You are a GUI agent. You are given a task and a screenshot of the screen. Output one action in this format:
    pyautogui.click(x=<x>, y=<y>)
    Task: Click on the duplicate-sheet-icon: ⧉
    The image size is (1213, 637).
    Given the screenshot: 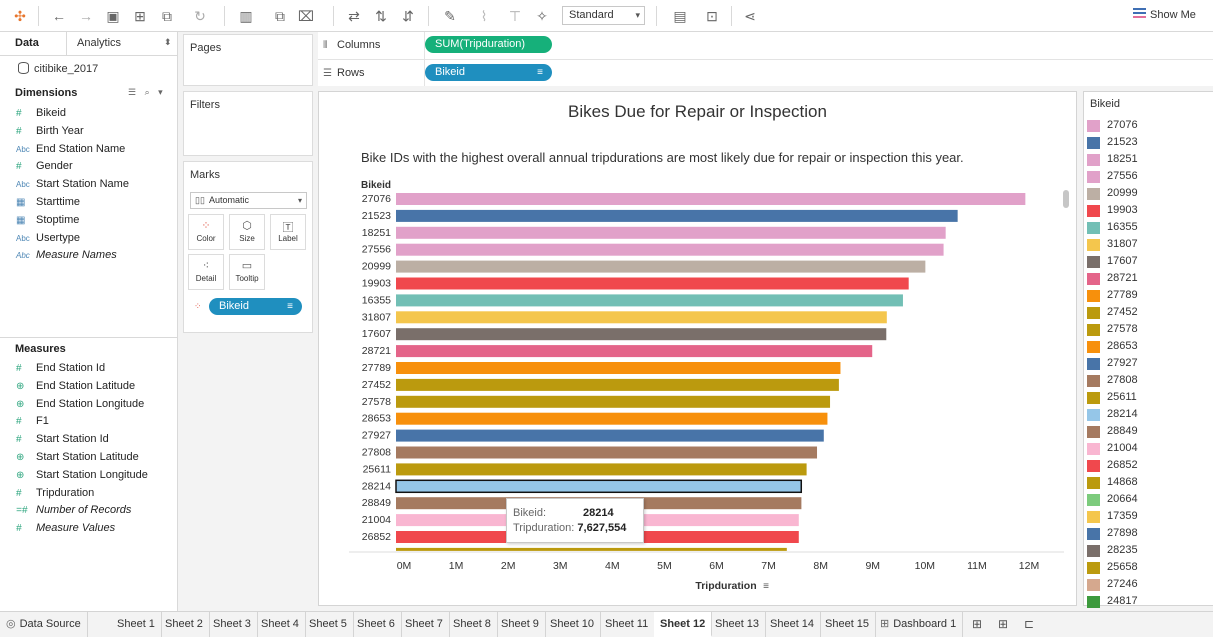 What is the action you would take?
    pyautogui.click(x=280, y=16)
    